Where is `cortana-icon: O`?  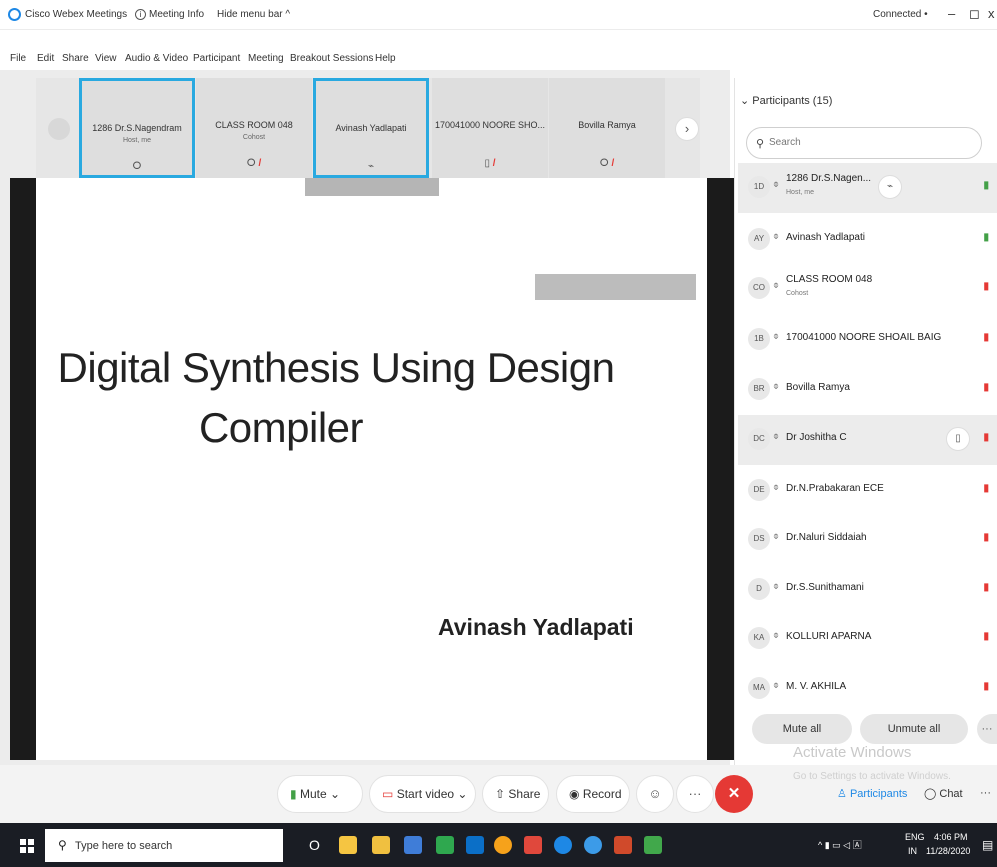
cortana-icon: O is located at coordinates (314, 845).